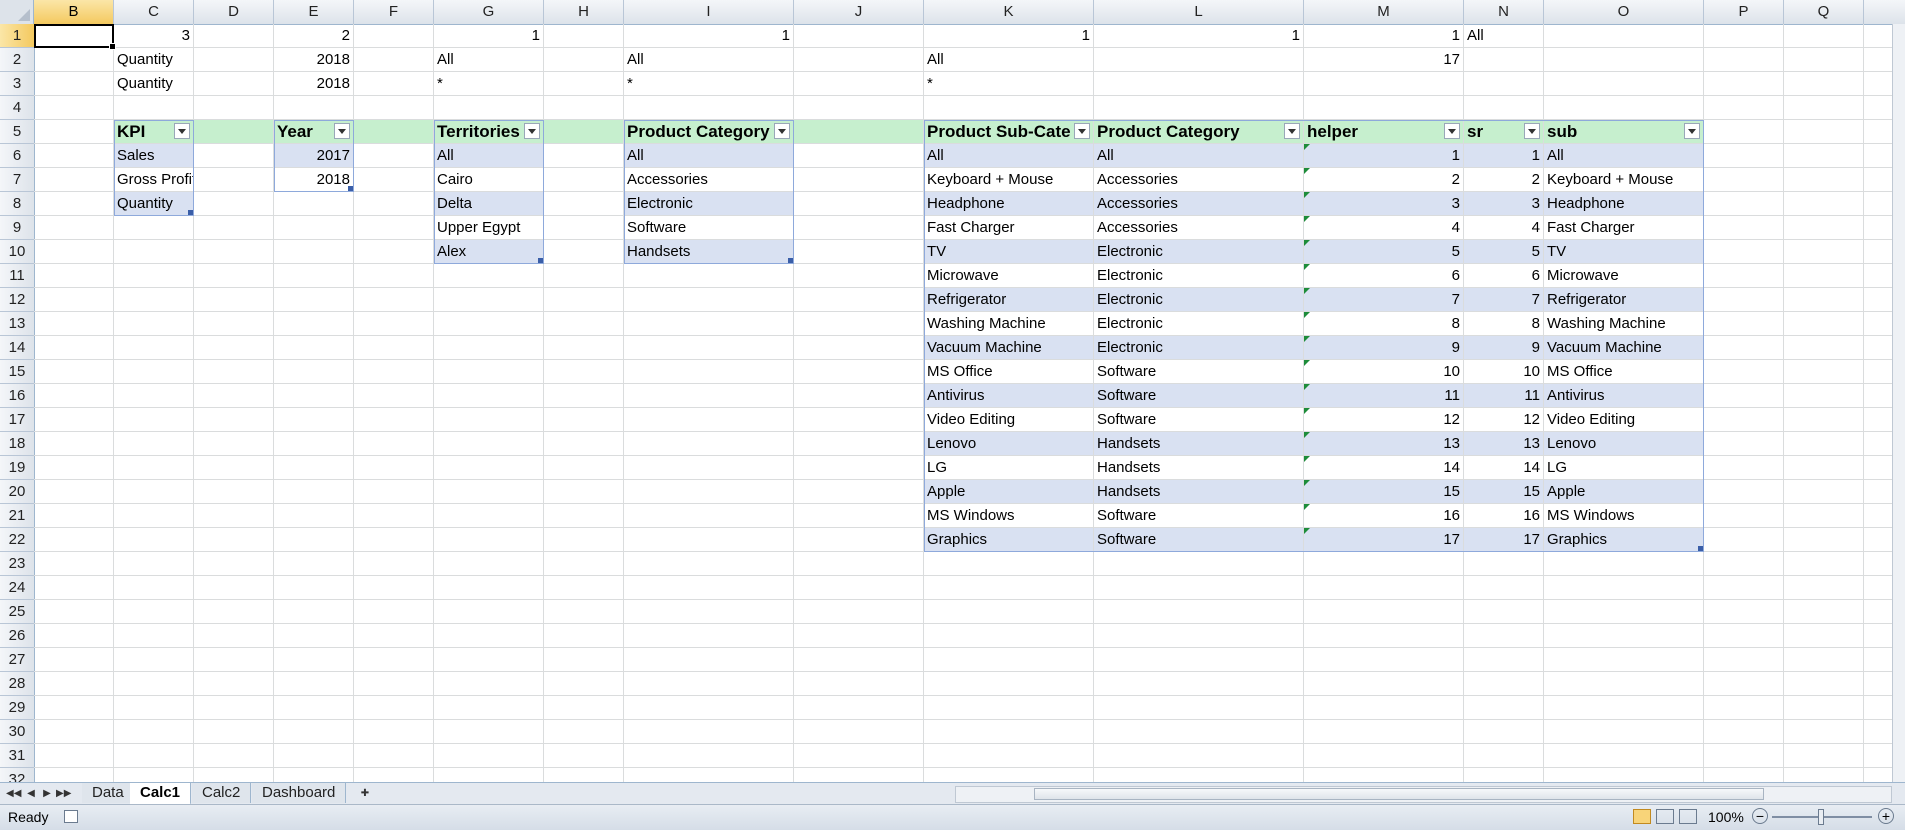 The width and height of the screenshot is (1905, 830). What do you see at coordinates (708, 59) in the screenshot?
I see `cell-i2: All` at bounding box center [708, 59].